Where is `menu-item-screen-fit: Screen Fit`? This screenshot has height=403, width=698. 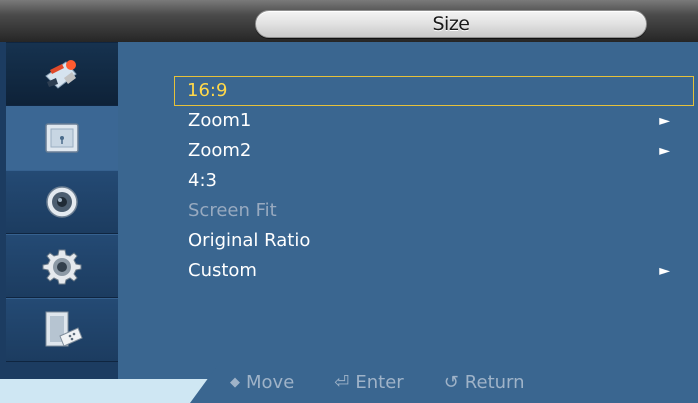
menu-item-screen-fit: Screen Fit is located at coordinates (434, 211).